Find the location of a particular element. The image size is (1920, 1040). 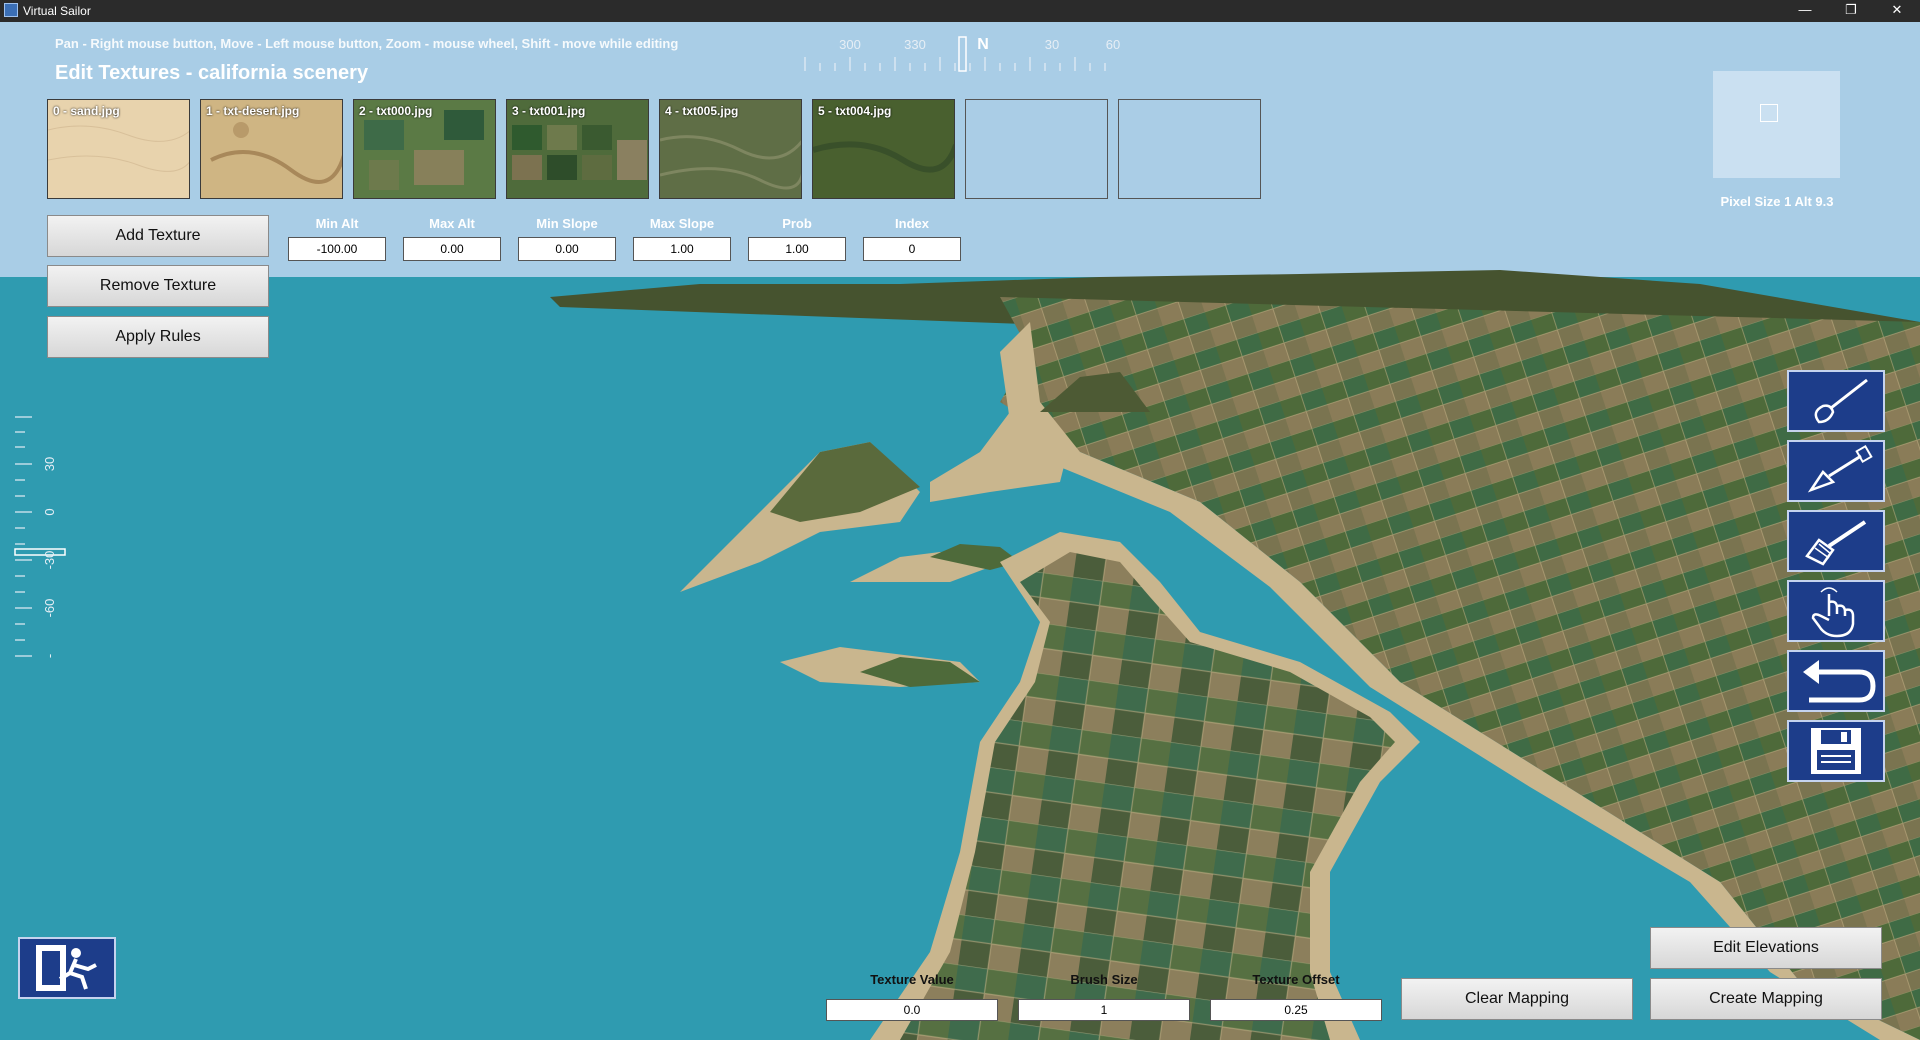

window-title: Virtual Sailor is located at coordinates (57, 11).